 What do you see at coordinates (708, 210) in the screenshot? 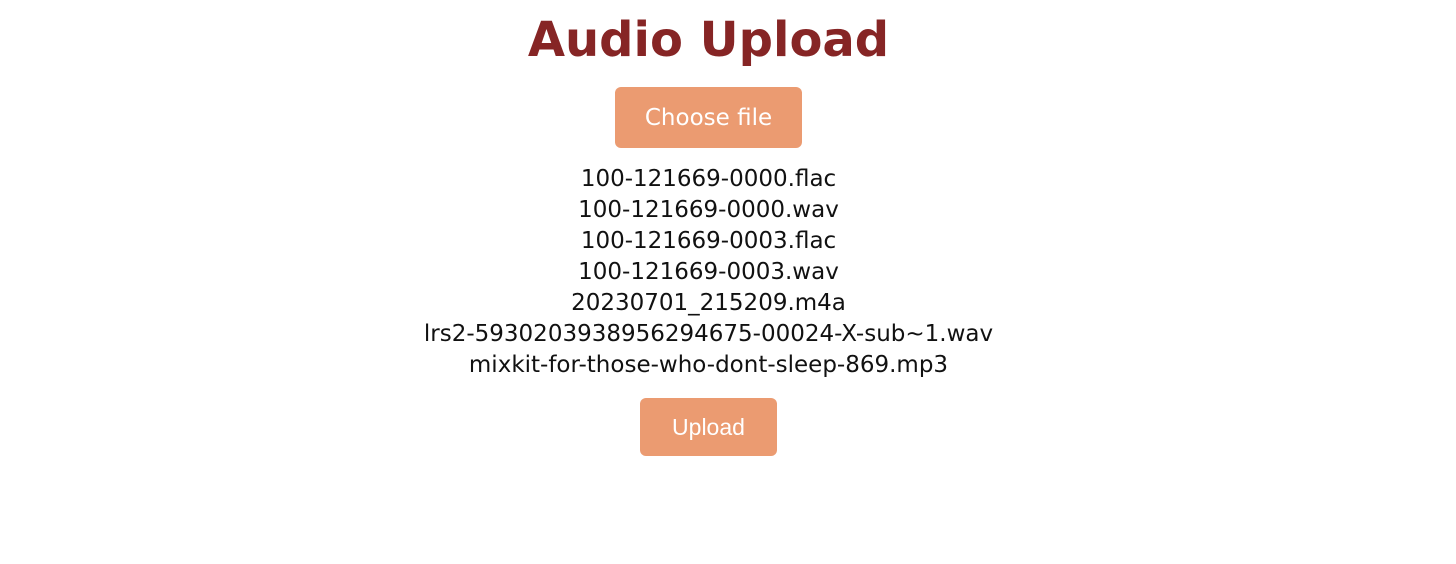
I see `file-list-item: 100-121669-0000.wav` at bounding box center [708, 210].